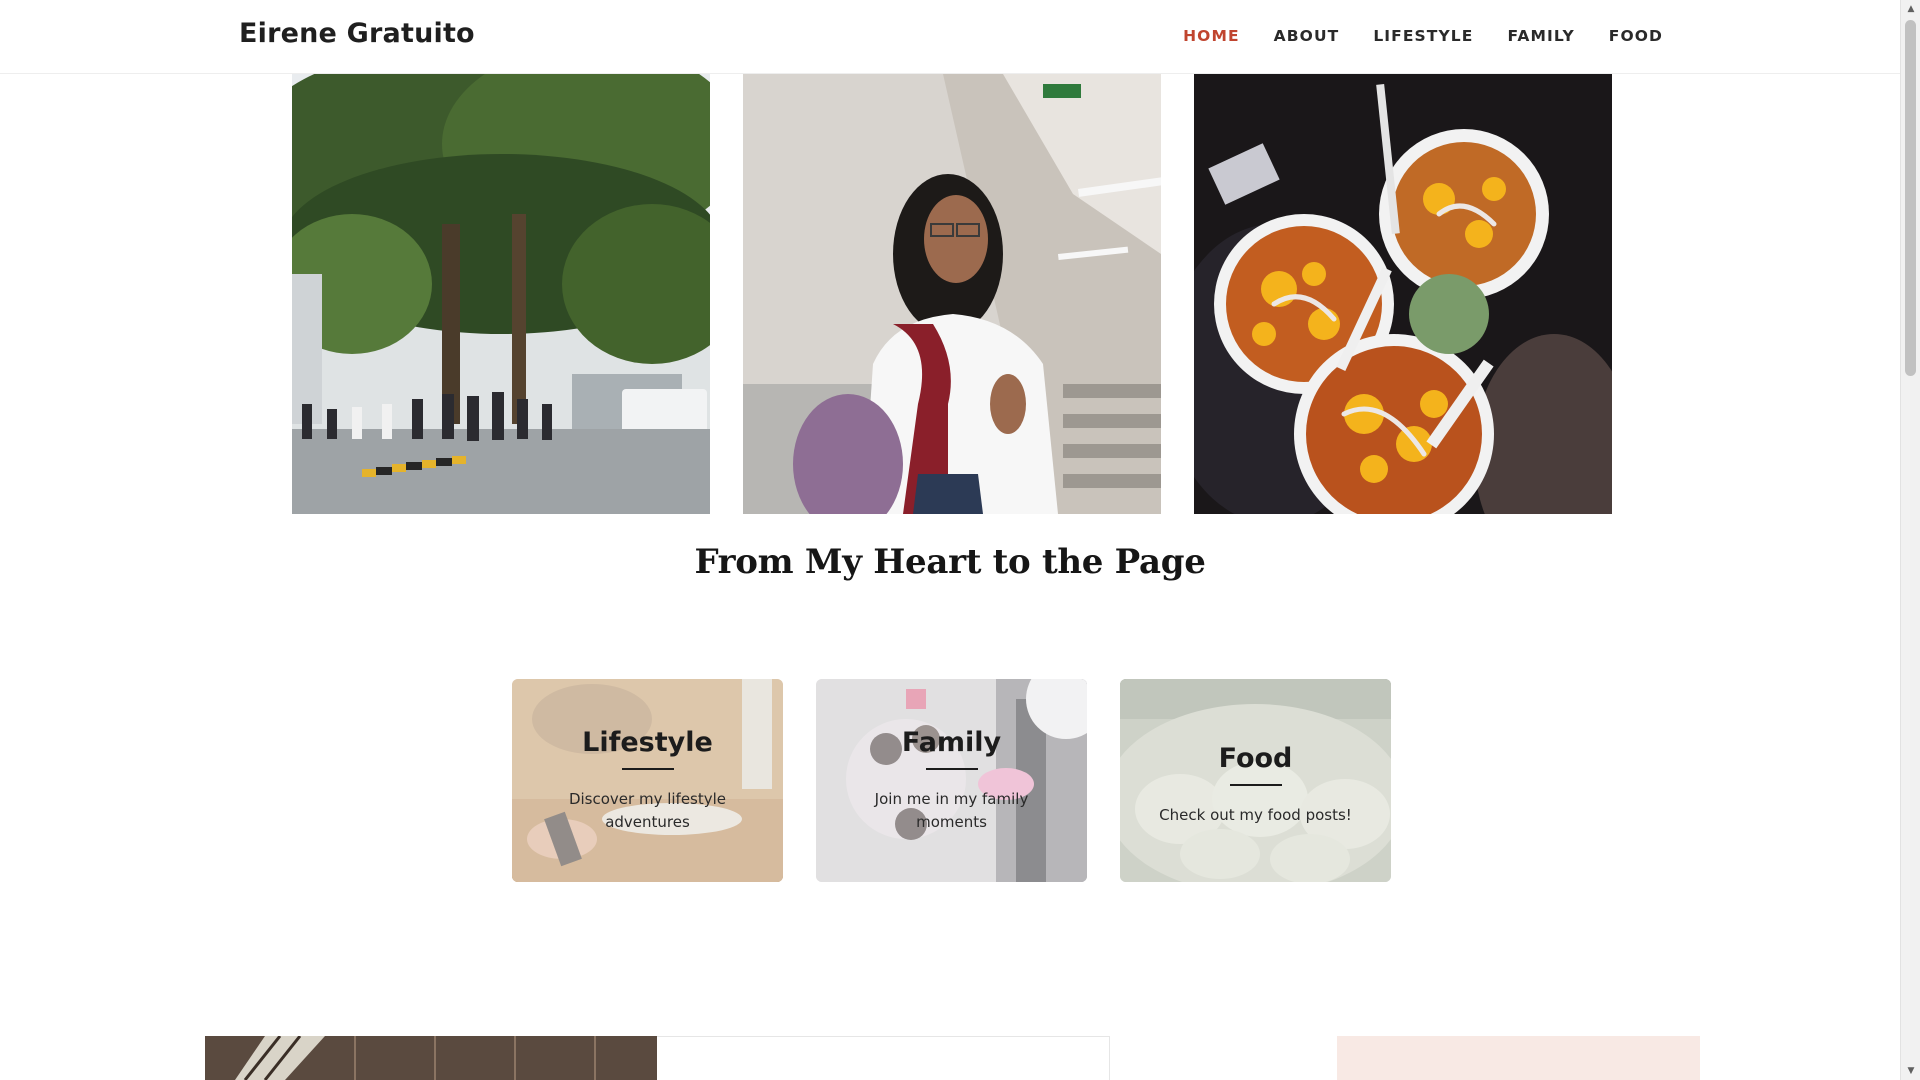 Image resolution: width=1920 pixels, height=1080 pixels. I want to click on hero-photo-food, so click(1403, 294).